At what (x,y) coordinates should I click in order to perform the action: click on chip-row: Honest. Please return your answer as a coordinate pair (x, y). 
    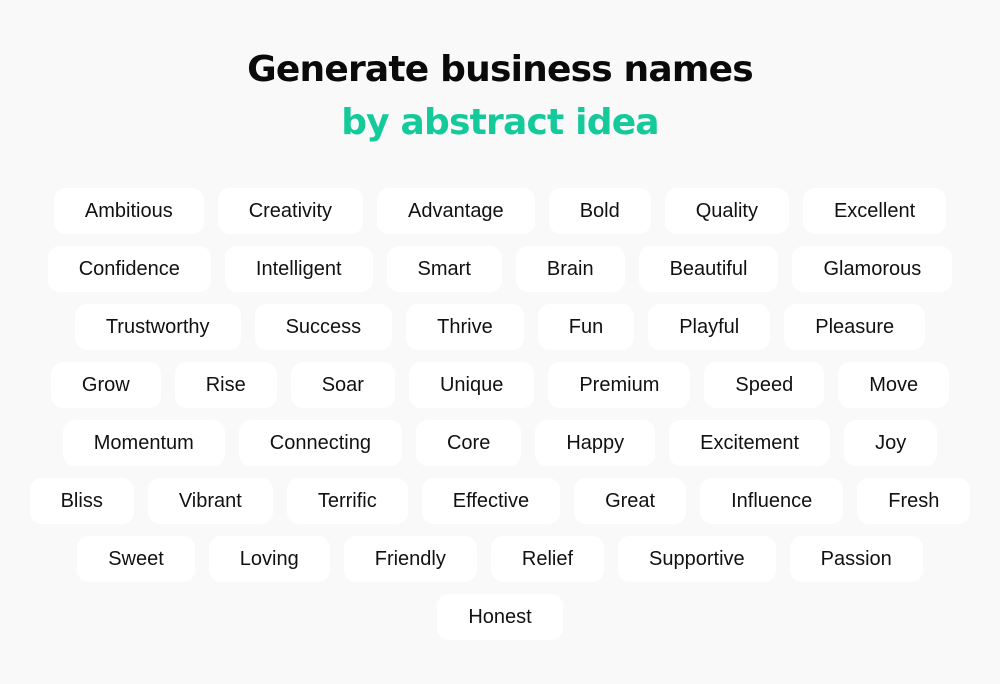
    Looking at the image, I should click on (500, 617).